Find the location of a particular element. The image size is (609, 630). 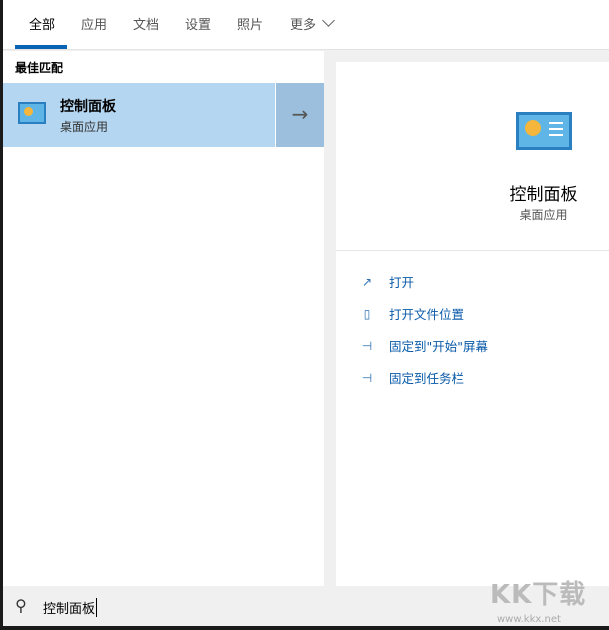

action-label: 固定到任务栏 is located at coordinates (427, 378).